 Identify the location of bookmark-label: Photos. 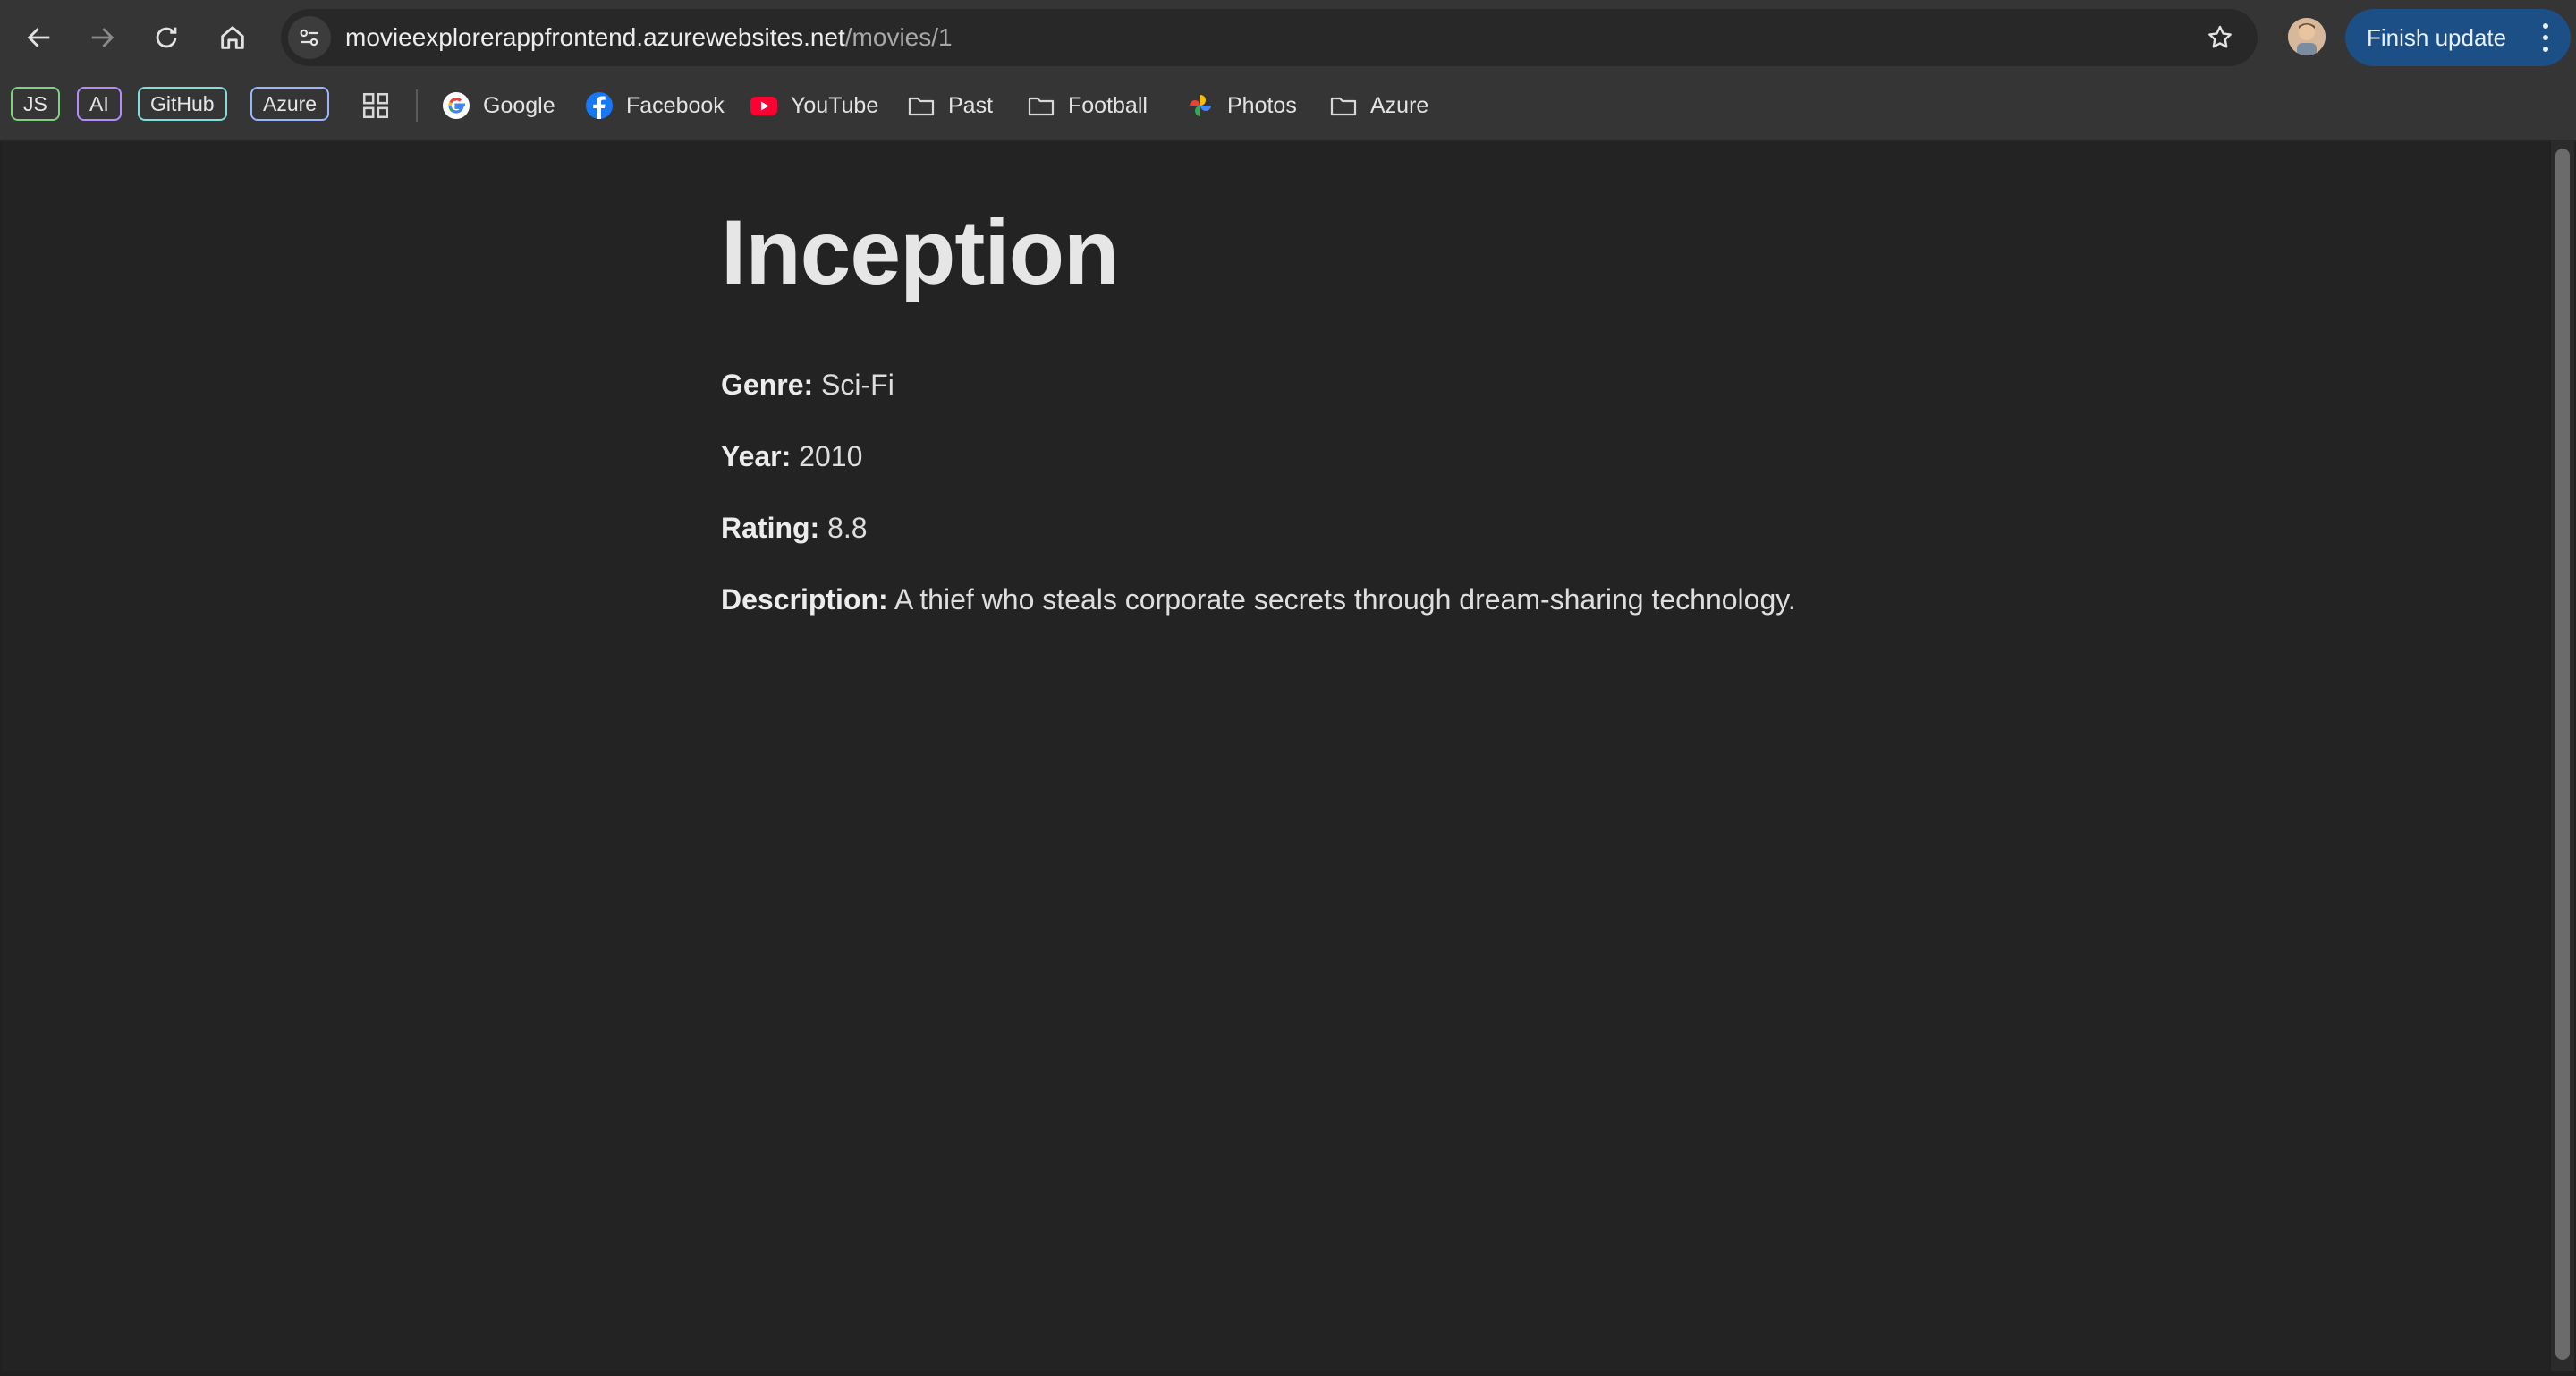
(1262, 105).